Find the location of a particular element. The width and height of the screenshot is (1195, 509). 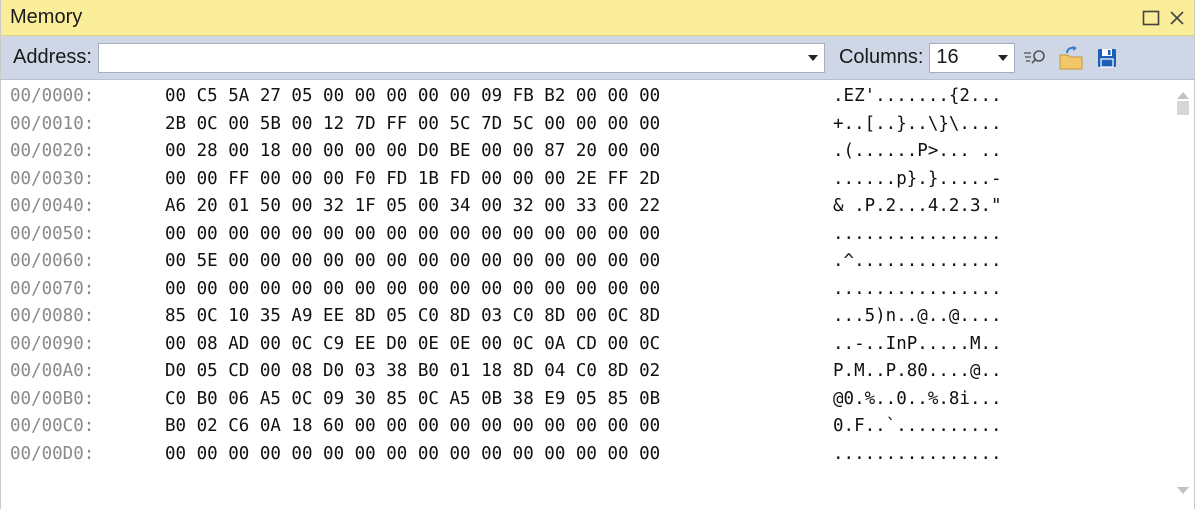

scroll-down-icon is located at coordinates (1183, 490).